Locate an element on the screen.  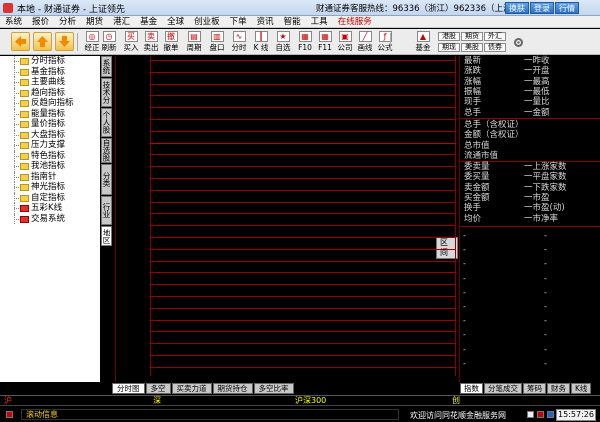
tree-item: 交易系统 is located at coordinates (50, 218).